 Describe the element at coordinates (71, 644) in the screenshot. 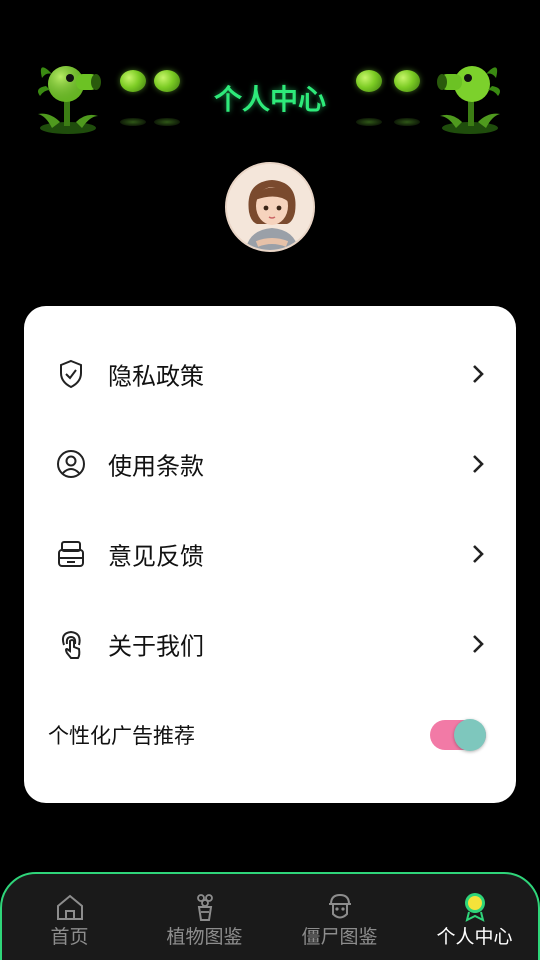

I see `touch-hand-icon` at that location.